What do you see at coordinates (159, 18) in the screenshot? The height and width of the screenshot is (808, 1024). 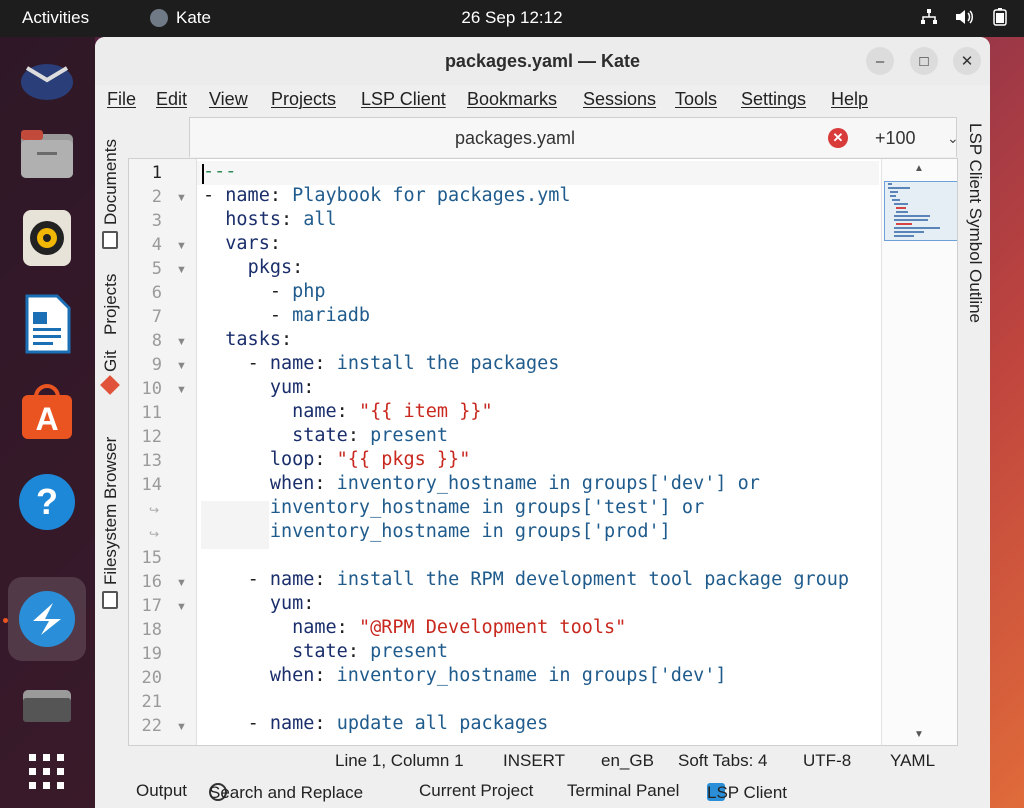 I see `kate-app-icon` at bounding box center [159, 18].